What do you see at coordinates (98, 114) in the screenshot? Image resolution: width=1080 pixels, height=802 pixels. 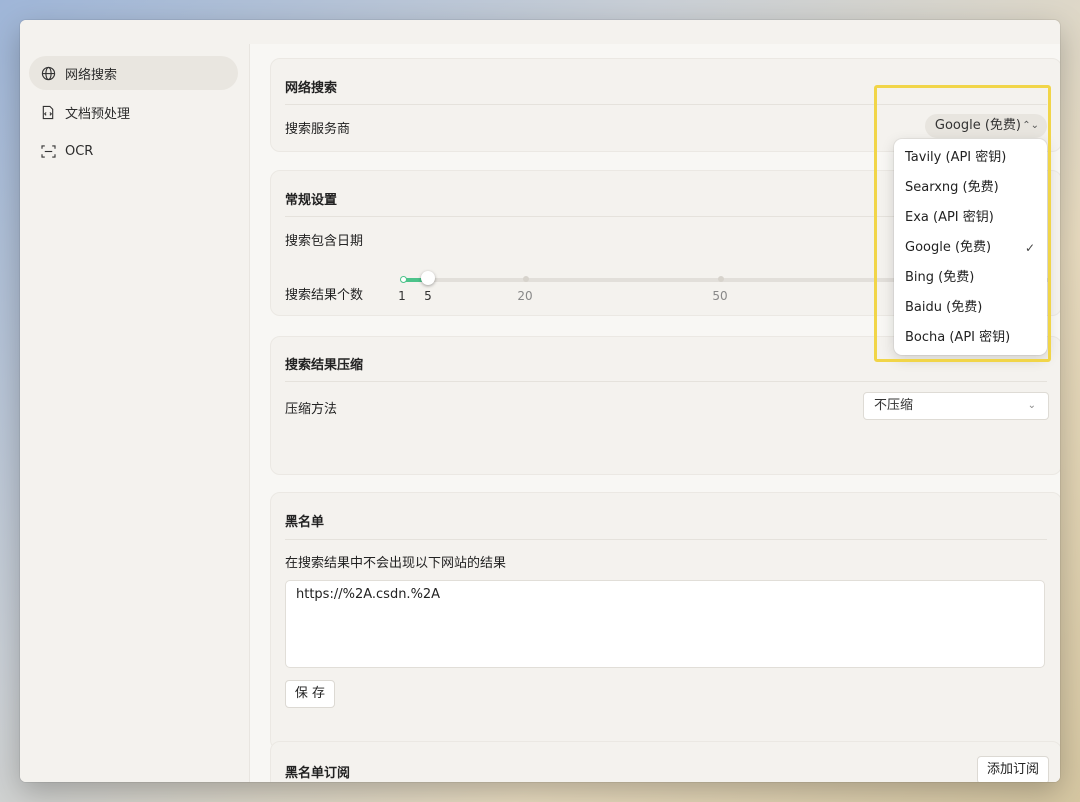 I see `sidebar-item-label: 文档预处理` at bounding box center [98, 114].